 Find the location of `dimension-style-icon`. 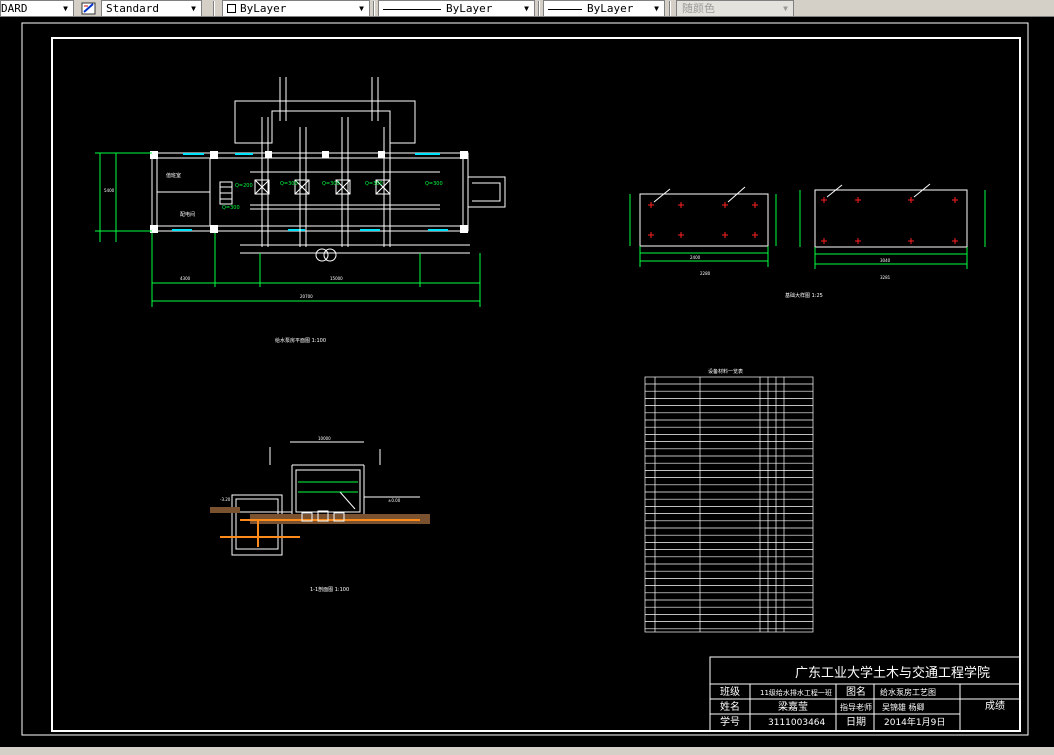

dimension-style-icon is located at coordinates (89, 8).